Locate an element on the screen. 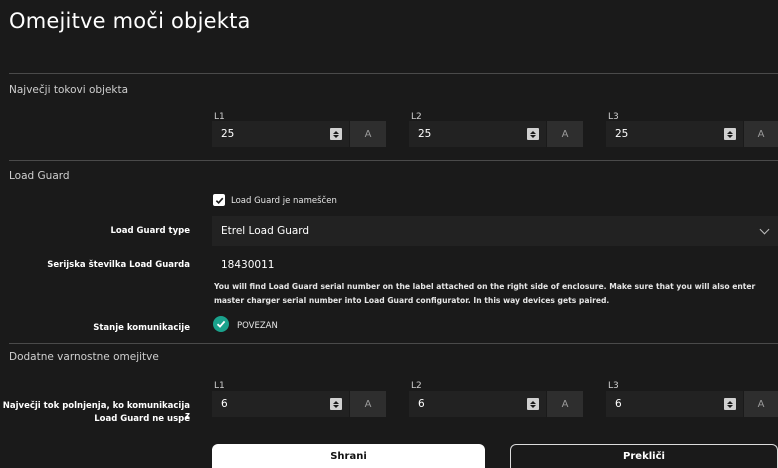  safety-l2-unit: A is located at coordinates (565, 404).